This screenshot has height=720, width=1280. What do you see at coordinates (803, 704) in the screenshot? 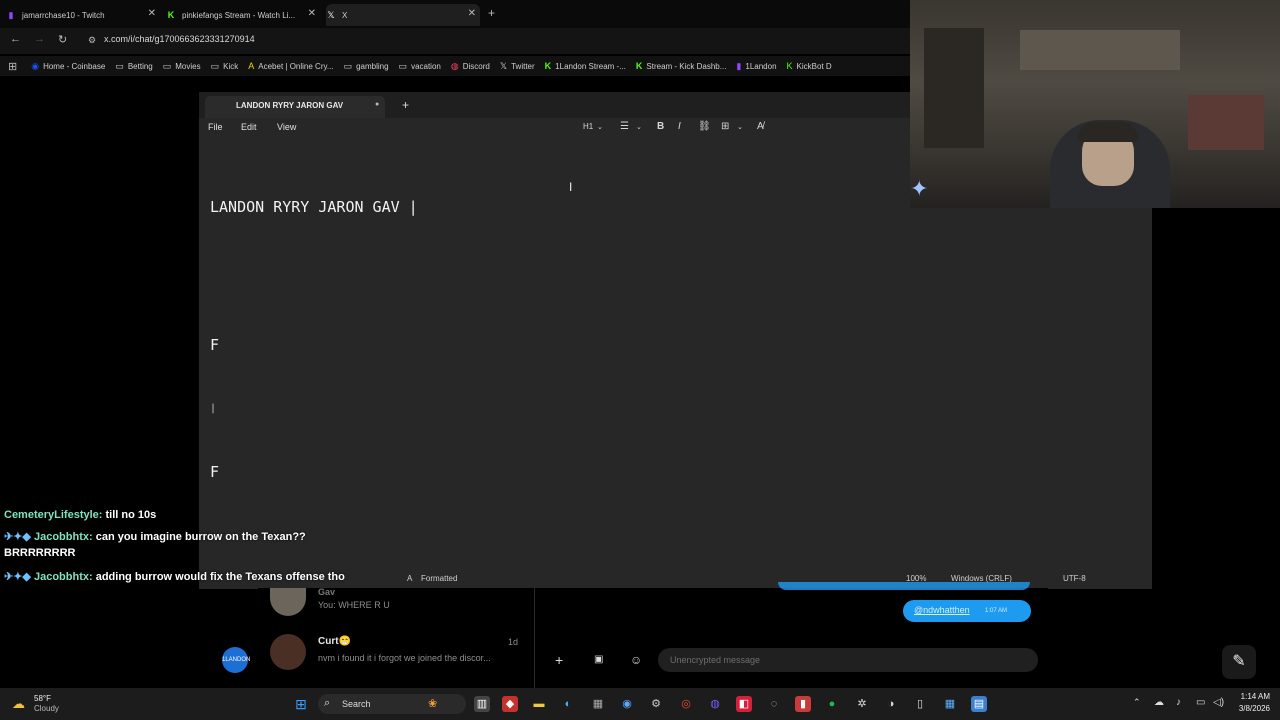
I see `app-icon: ▮` at bounding box center [803, 704].